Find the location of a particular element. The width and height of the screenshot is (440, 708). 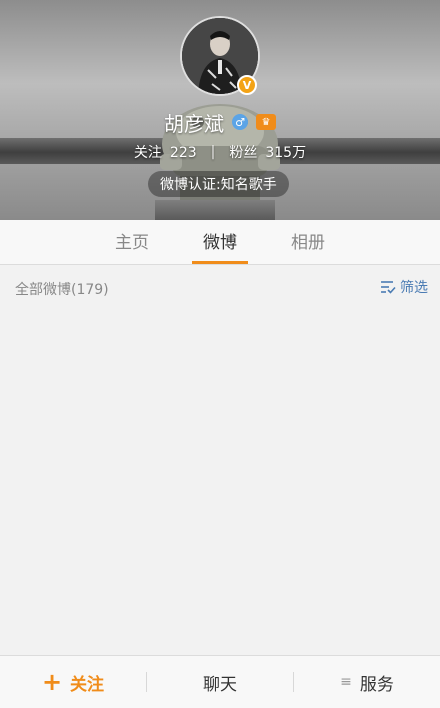

all-posts-count: 全部微博(179) is located at coordinates (62, 290).